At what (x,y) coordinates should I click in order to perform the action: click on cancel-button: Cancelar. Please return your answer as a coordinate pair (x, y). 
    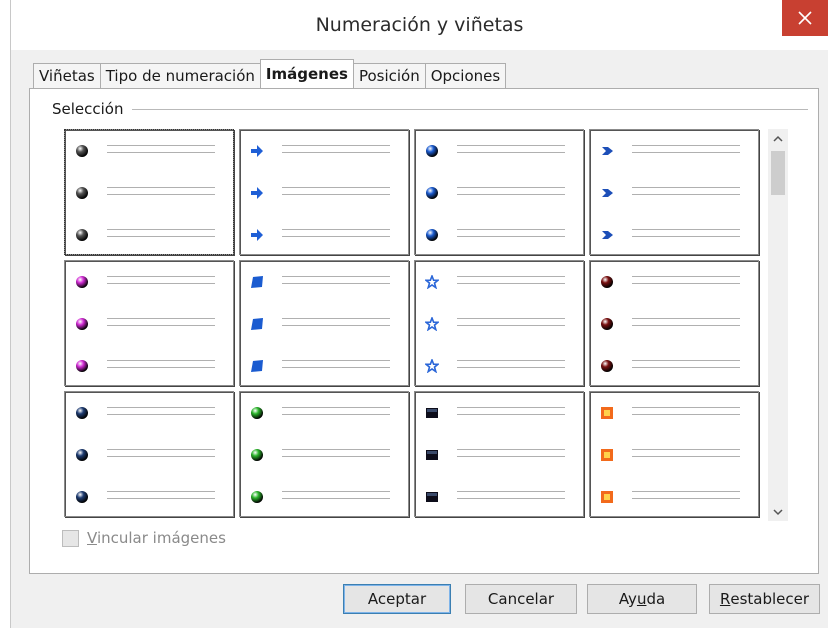
    Looking at the image, I should click on (521, 599).